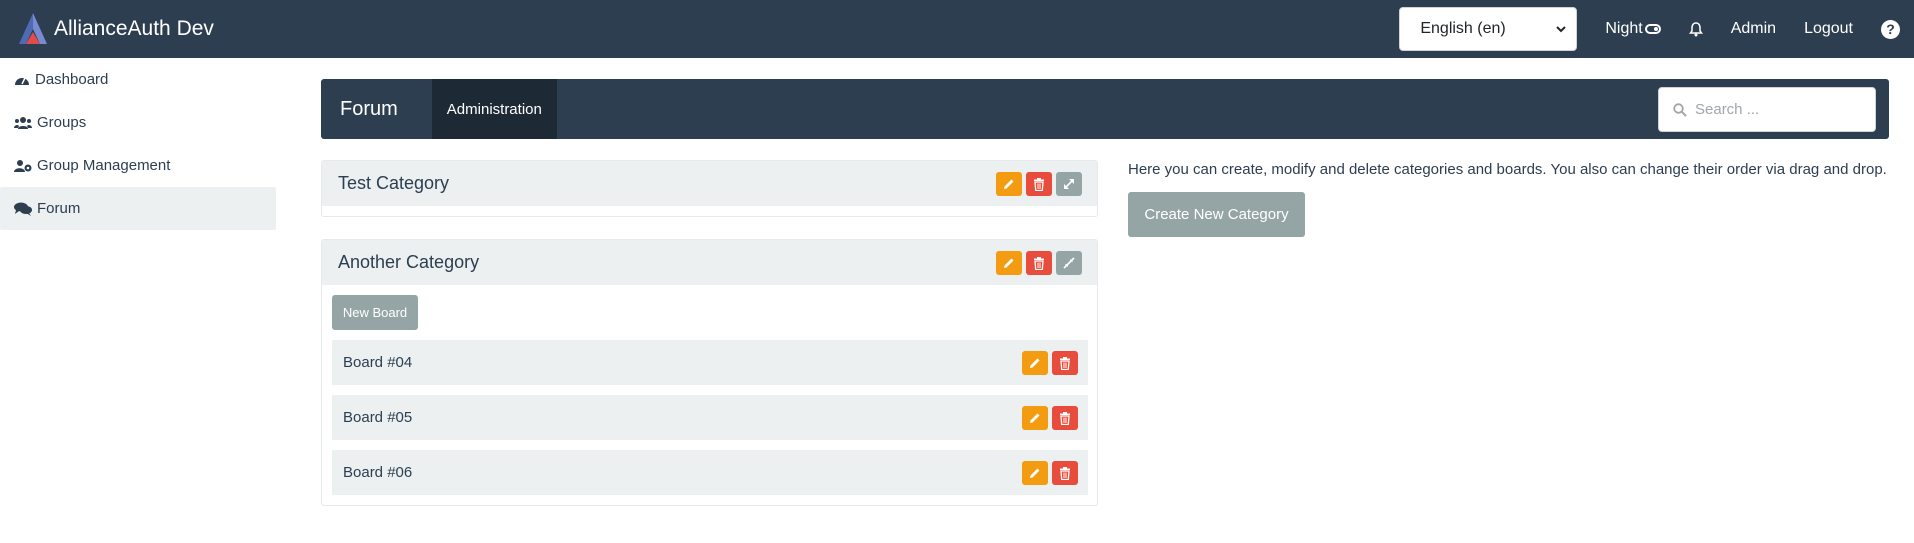  Describe the element at coordinates (378, 417) in the screenshot. I see `board-title: Board #05` at that location.